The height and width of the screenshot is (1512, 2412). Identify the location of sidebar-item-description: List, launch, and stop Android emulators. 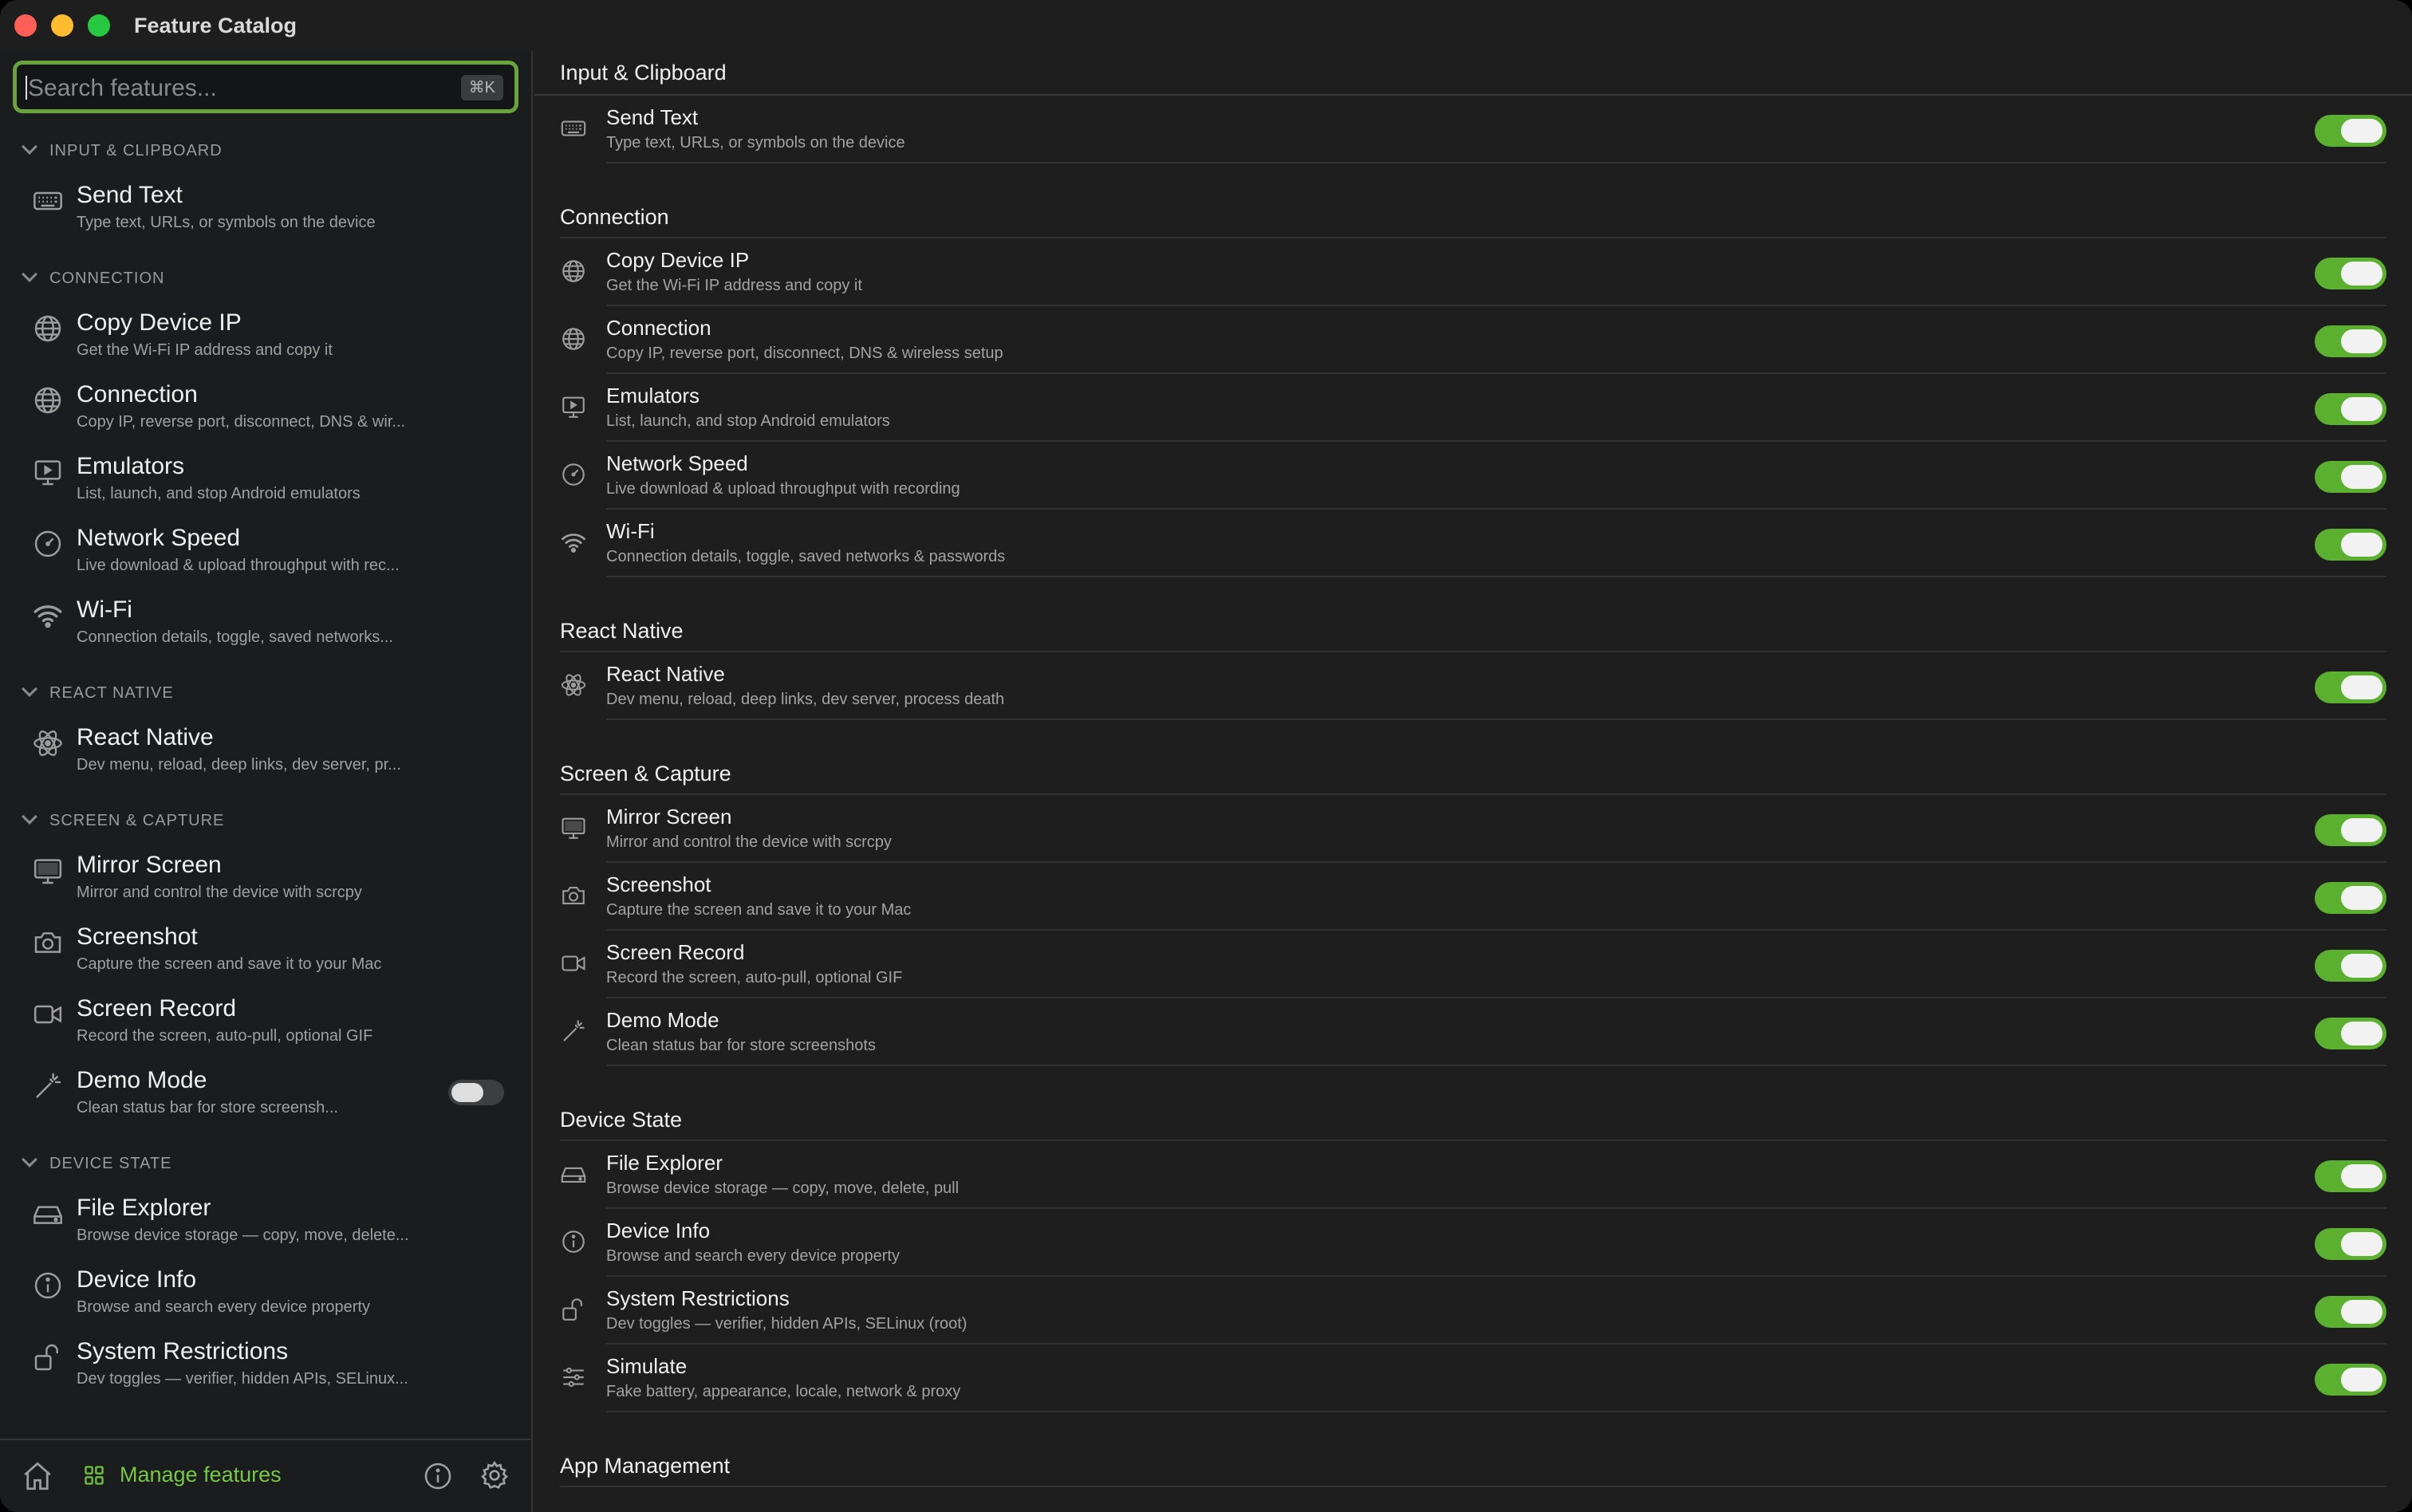
(219, 494).